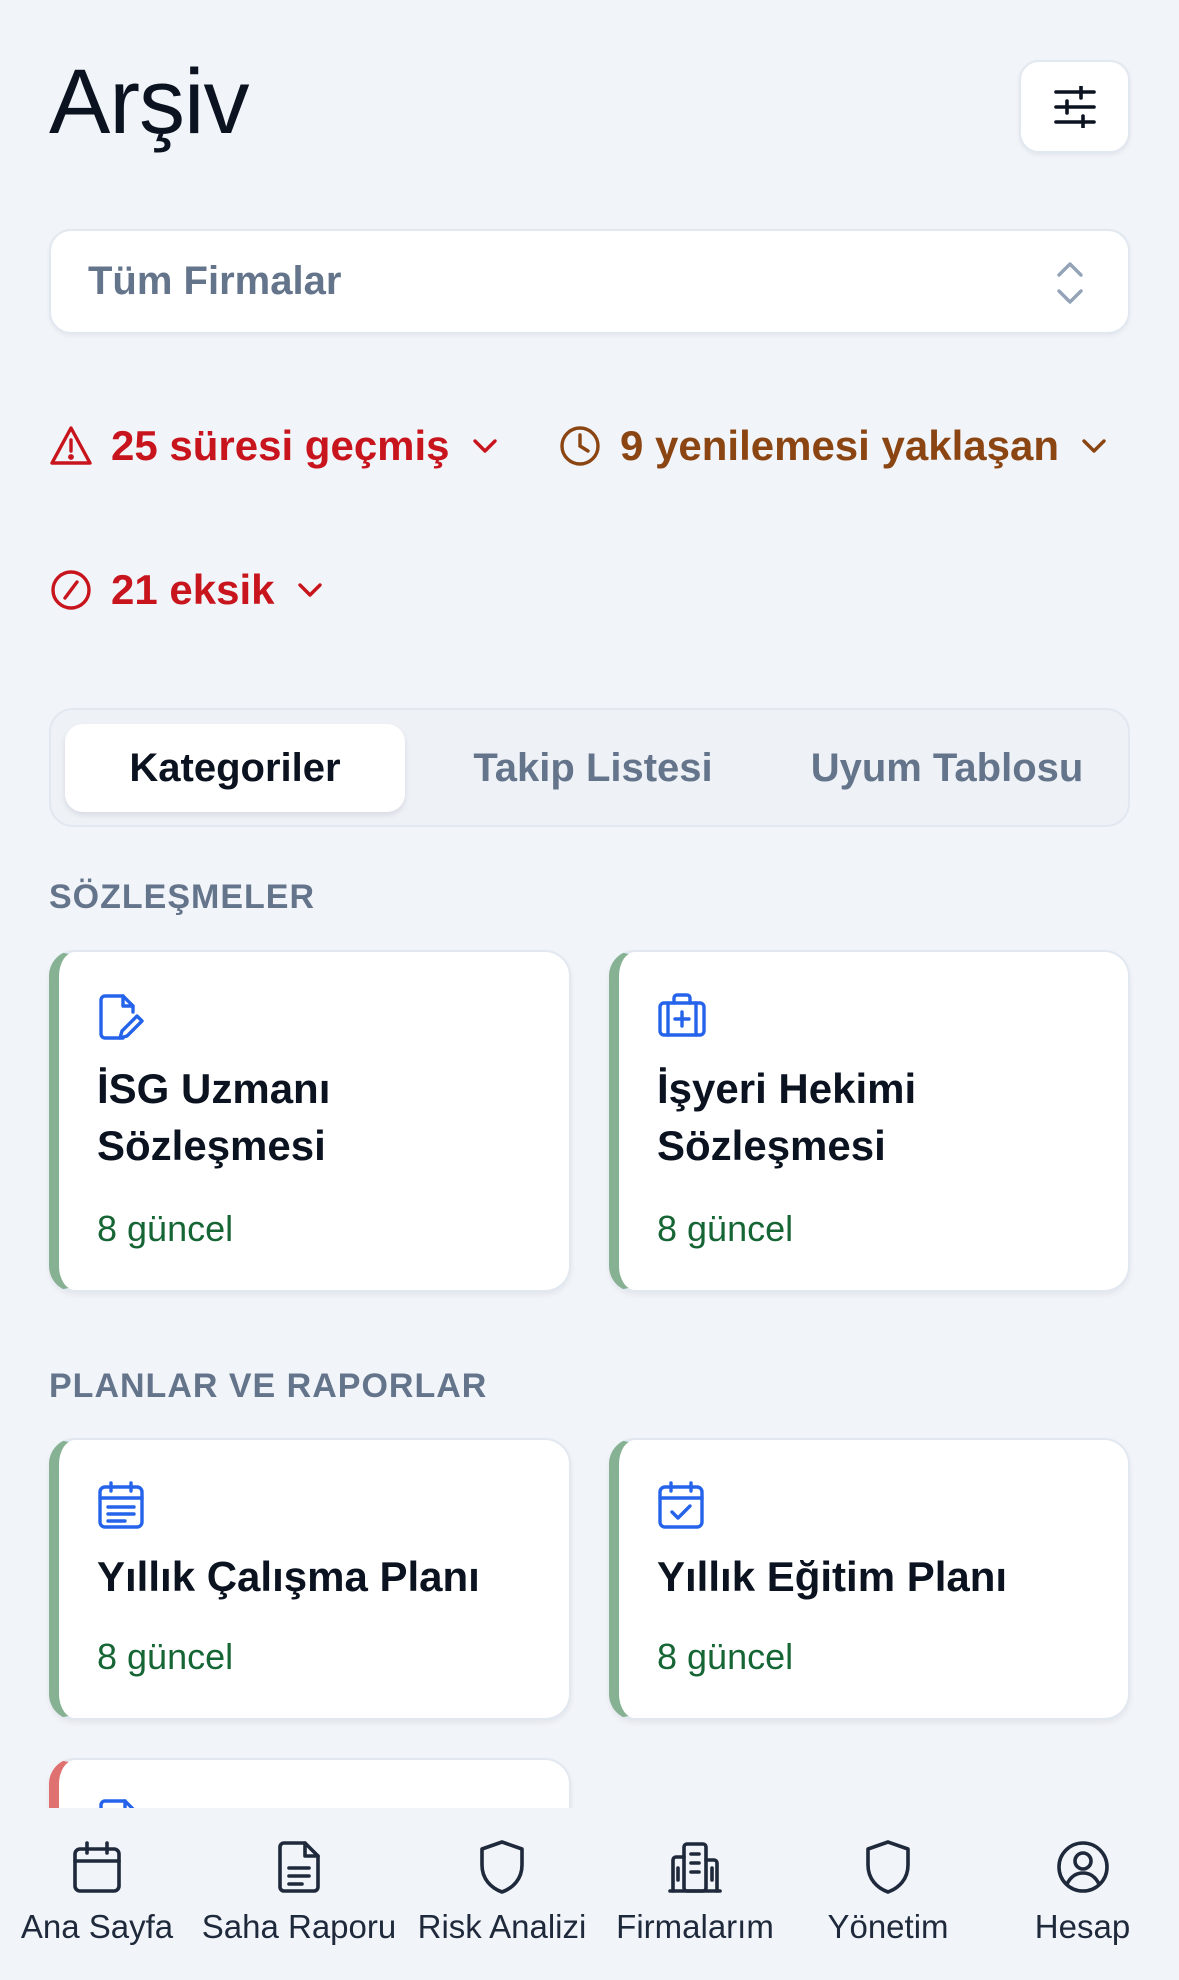 The height and width of the screenshot is (1980, 1179). I want to click on firm-select: Tüm Firmalar, so click(589, 281).